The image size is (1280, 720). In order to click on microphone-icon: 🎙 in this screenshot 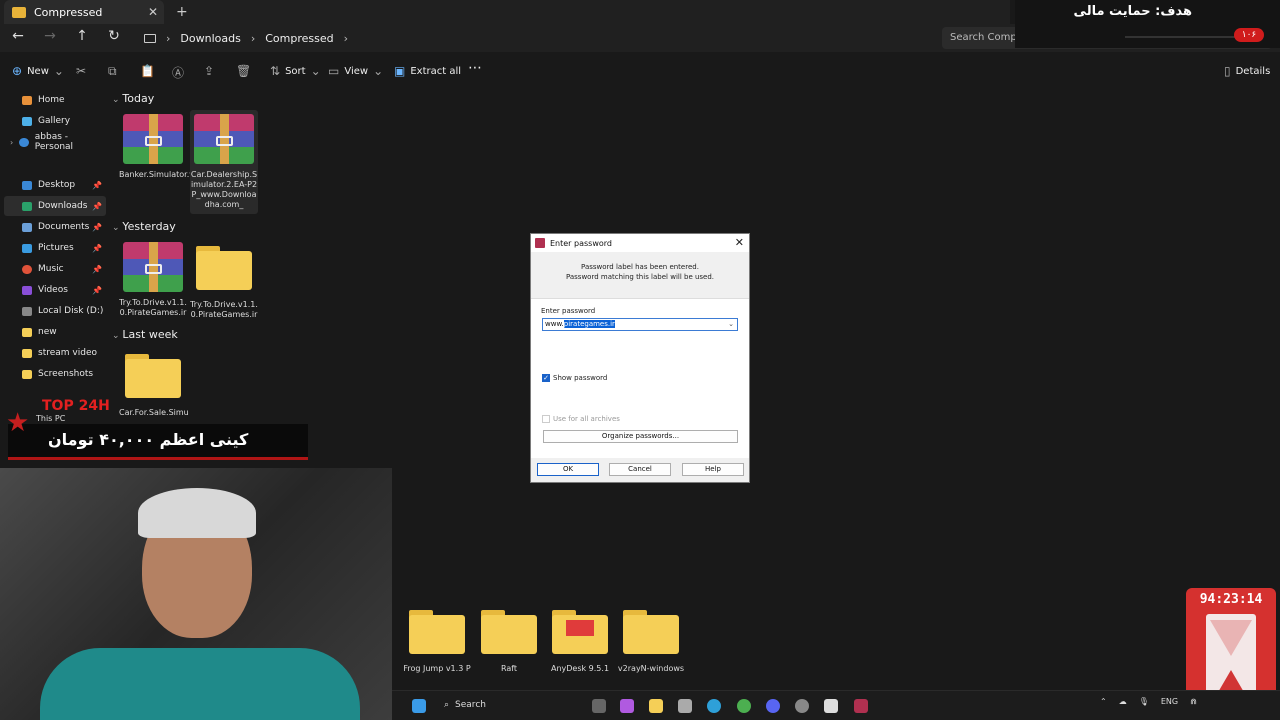, I will do `click(1144, 701)`.